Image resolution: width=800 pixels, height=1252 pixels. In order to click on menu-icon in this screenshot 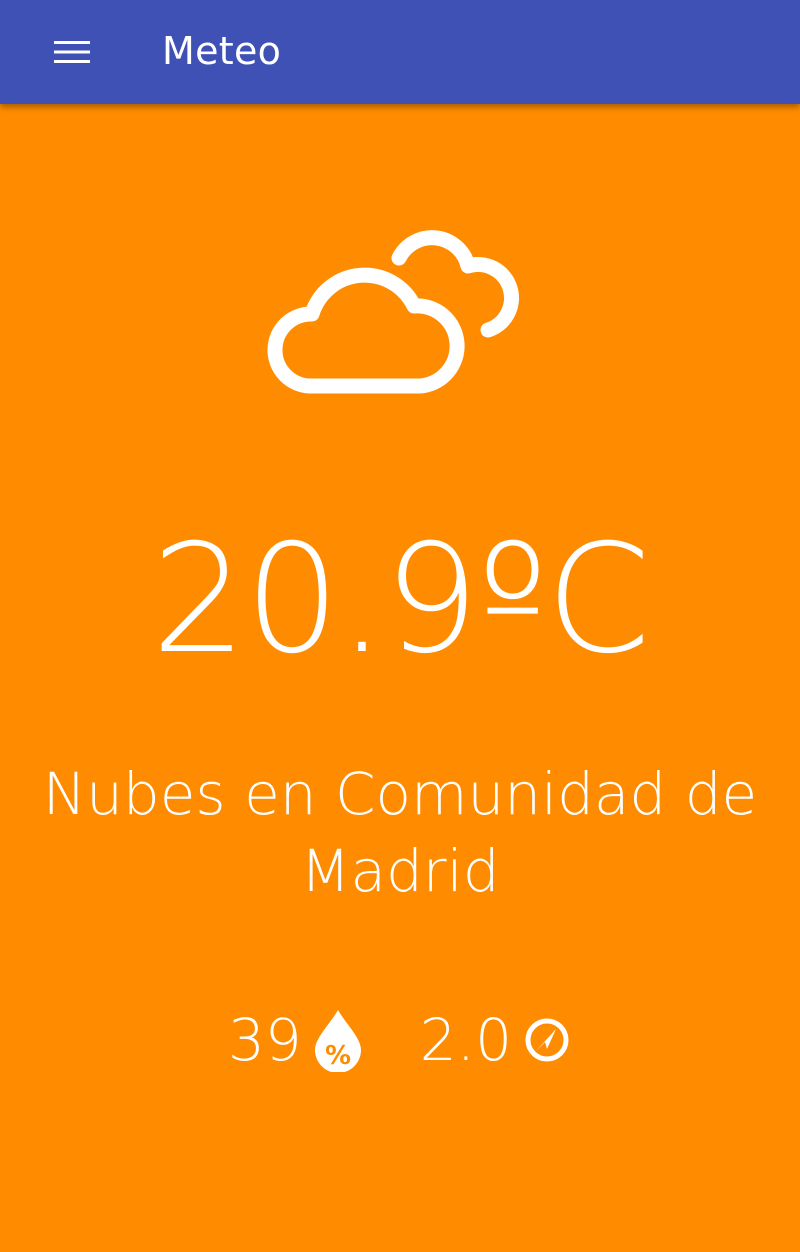, I will do `click(72, 52)`.